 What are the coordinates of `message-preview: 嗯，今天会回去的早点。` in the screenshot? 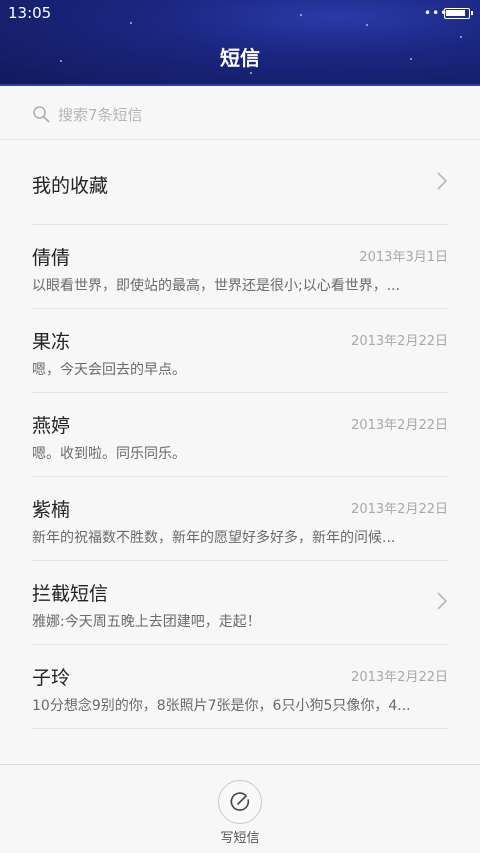 It's located at (109, 370).